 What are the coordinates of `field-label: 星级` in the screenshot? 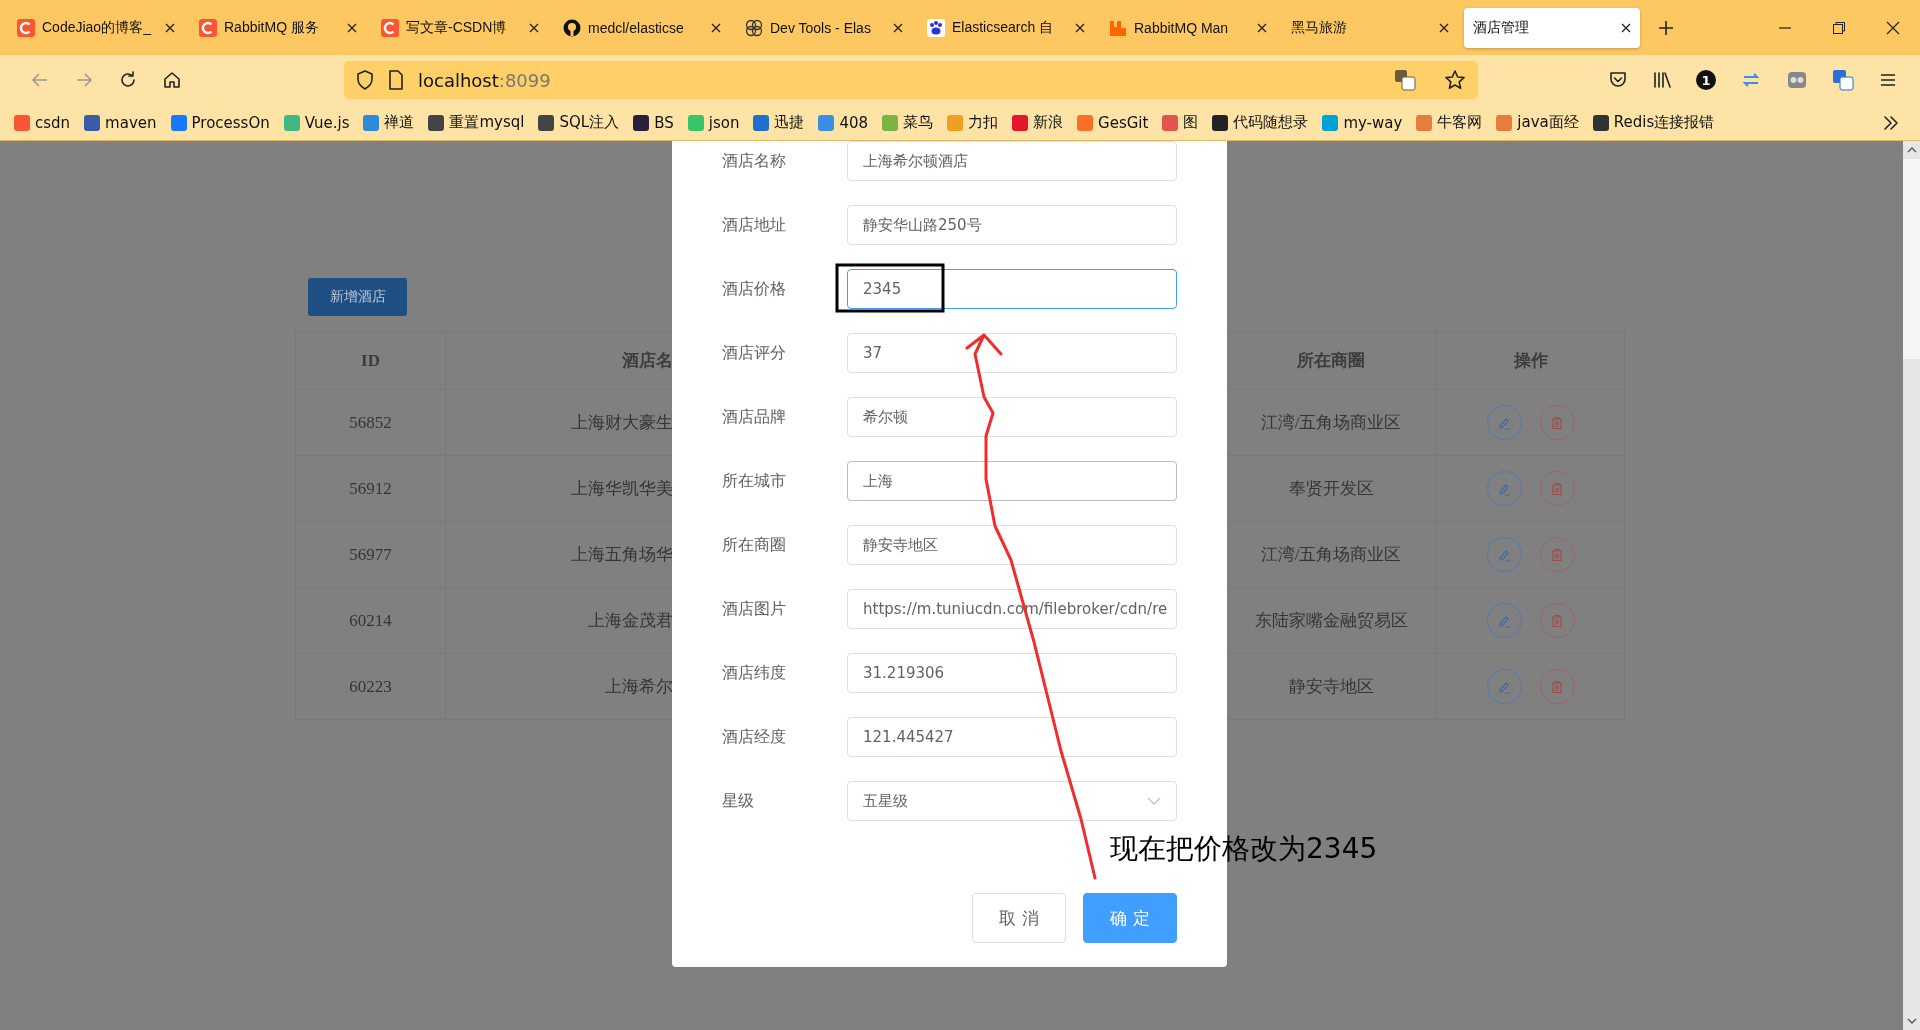 It's located at (738, 801).